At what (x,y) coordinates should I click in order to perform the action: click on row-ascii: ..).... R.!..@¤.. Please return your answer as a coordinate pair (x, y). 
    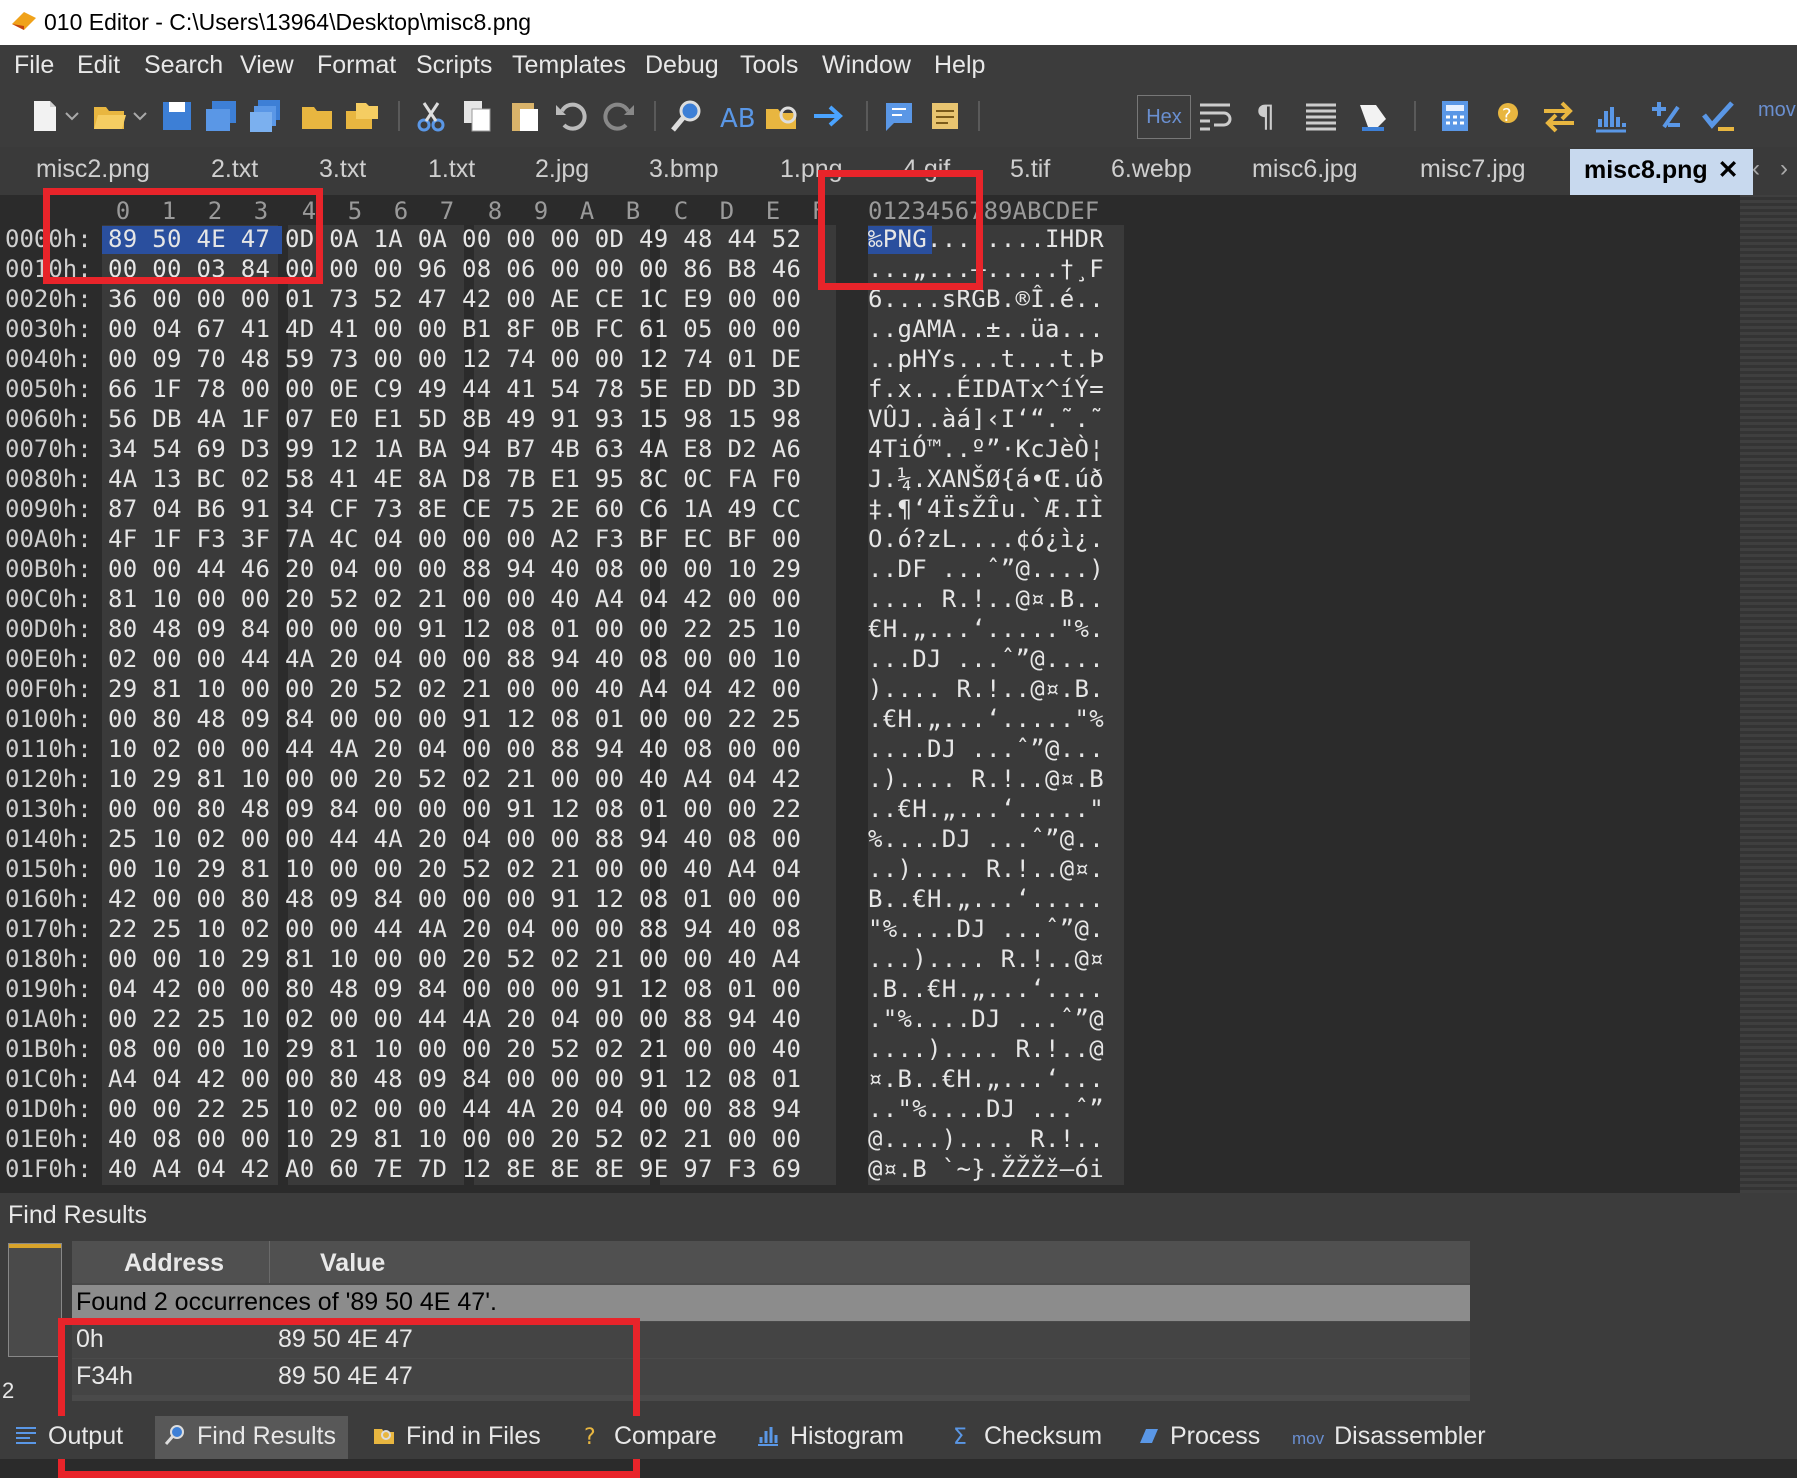
    Looking at the image, I should click on (986, 869).